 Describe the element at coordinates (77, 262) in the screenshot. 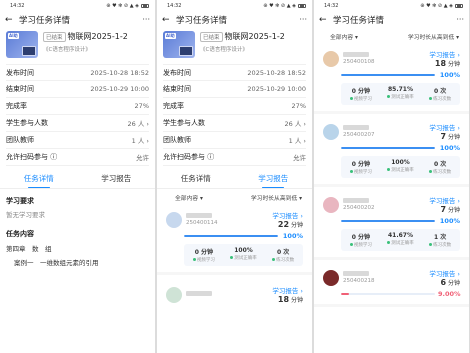

I see `content-case: 案例一 一维数组元素的引用` at that location.